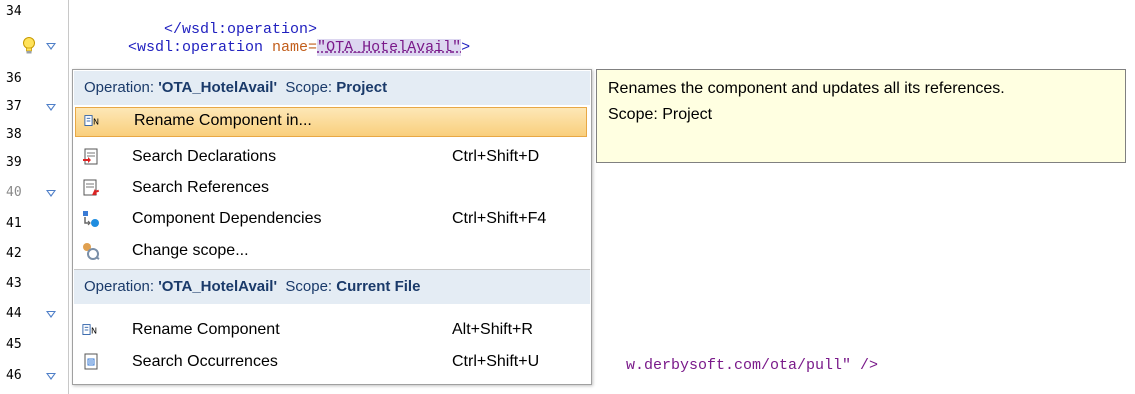 The image size is (1135, 394). What do you see at coordinates (14, 253) in the screenshot?
I see `line-number: 42` at bounding box center [14, 253].